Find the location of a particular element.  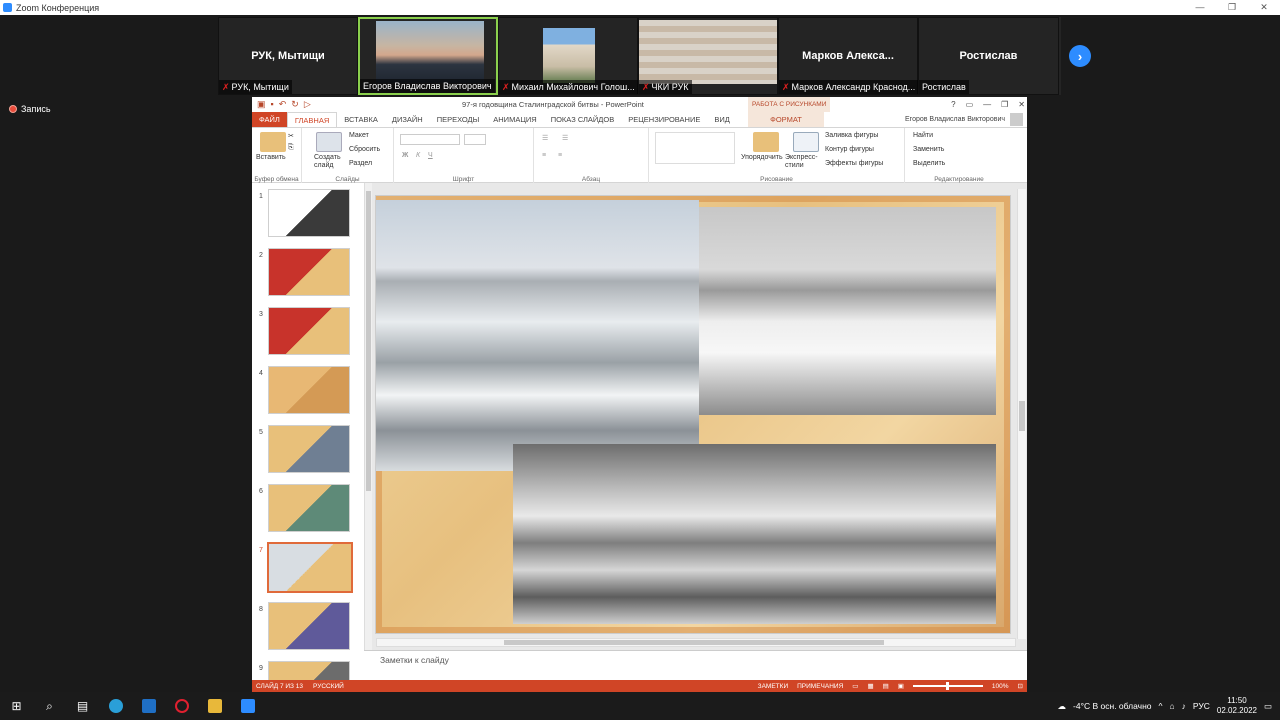

minimize-icon: — is located at coordinates (987, 104).